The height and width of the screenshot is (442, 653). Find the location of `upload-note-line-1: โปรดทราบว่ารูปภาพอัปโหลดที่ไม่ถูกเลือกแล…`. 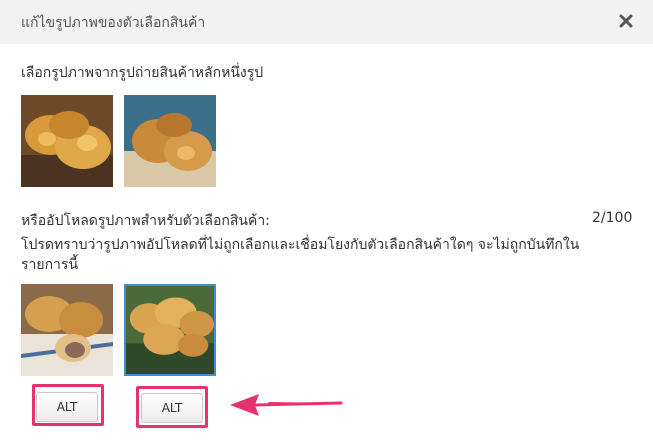

upload-note-line-1: โปรดทราบว่ารูปภาพอัปโหลดที่ไม่ถูกเลือกแล… is located at coordinates (300, 245).